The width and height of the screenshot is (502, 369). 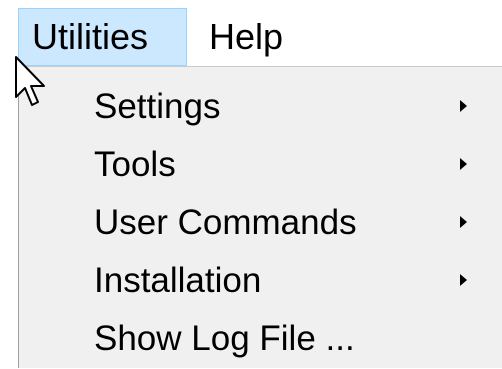 I want to click on menu-item-label: Installation, so click(x=178, y=280).